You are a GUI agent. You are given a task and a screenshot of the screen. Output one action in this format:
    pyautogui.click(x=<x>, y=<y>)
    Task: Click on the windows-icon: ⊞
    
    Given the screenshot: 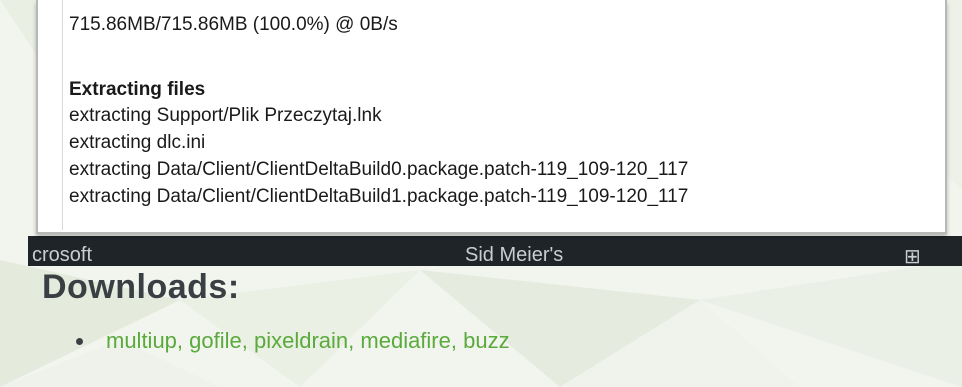 What is the action you would take?
    pyautogui.click(x=912, y=256)
    